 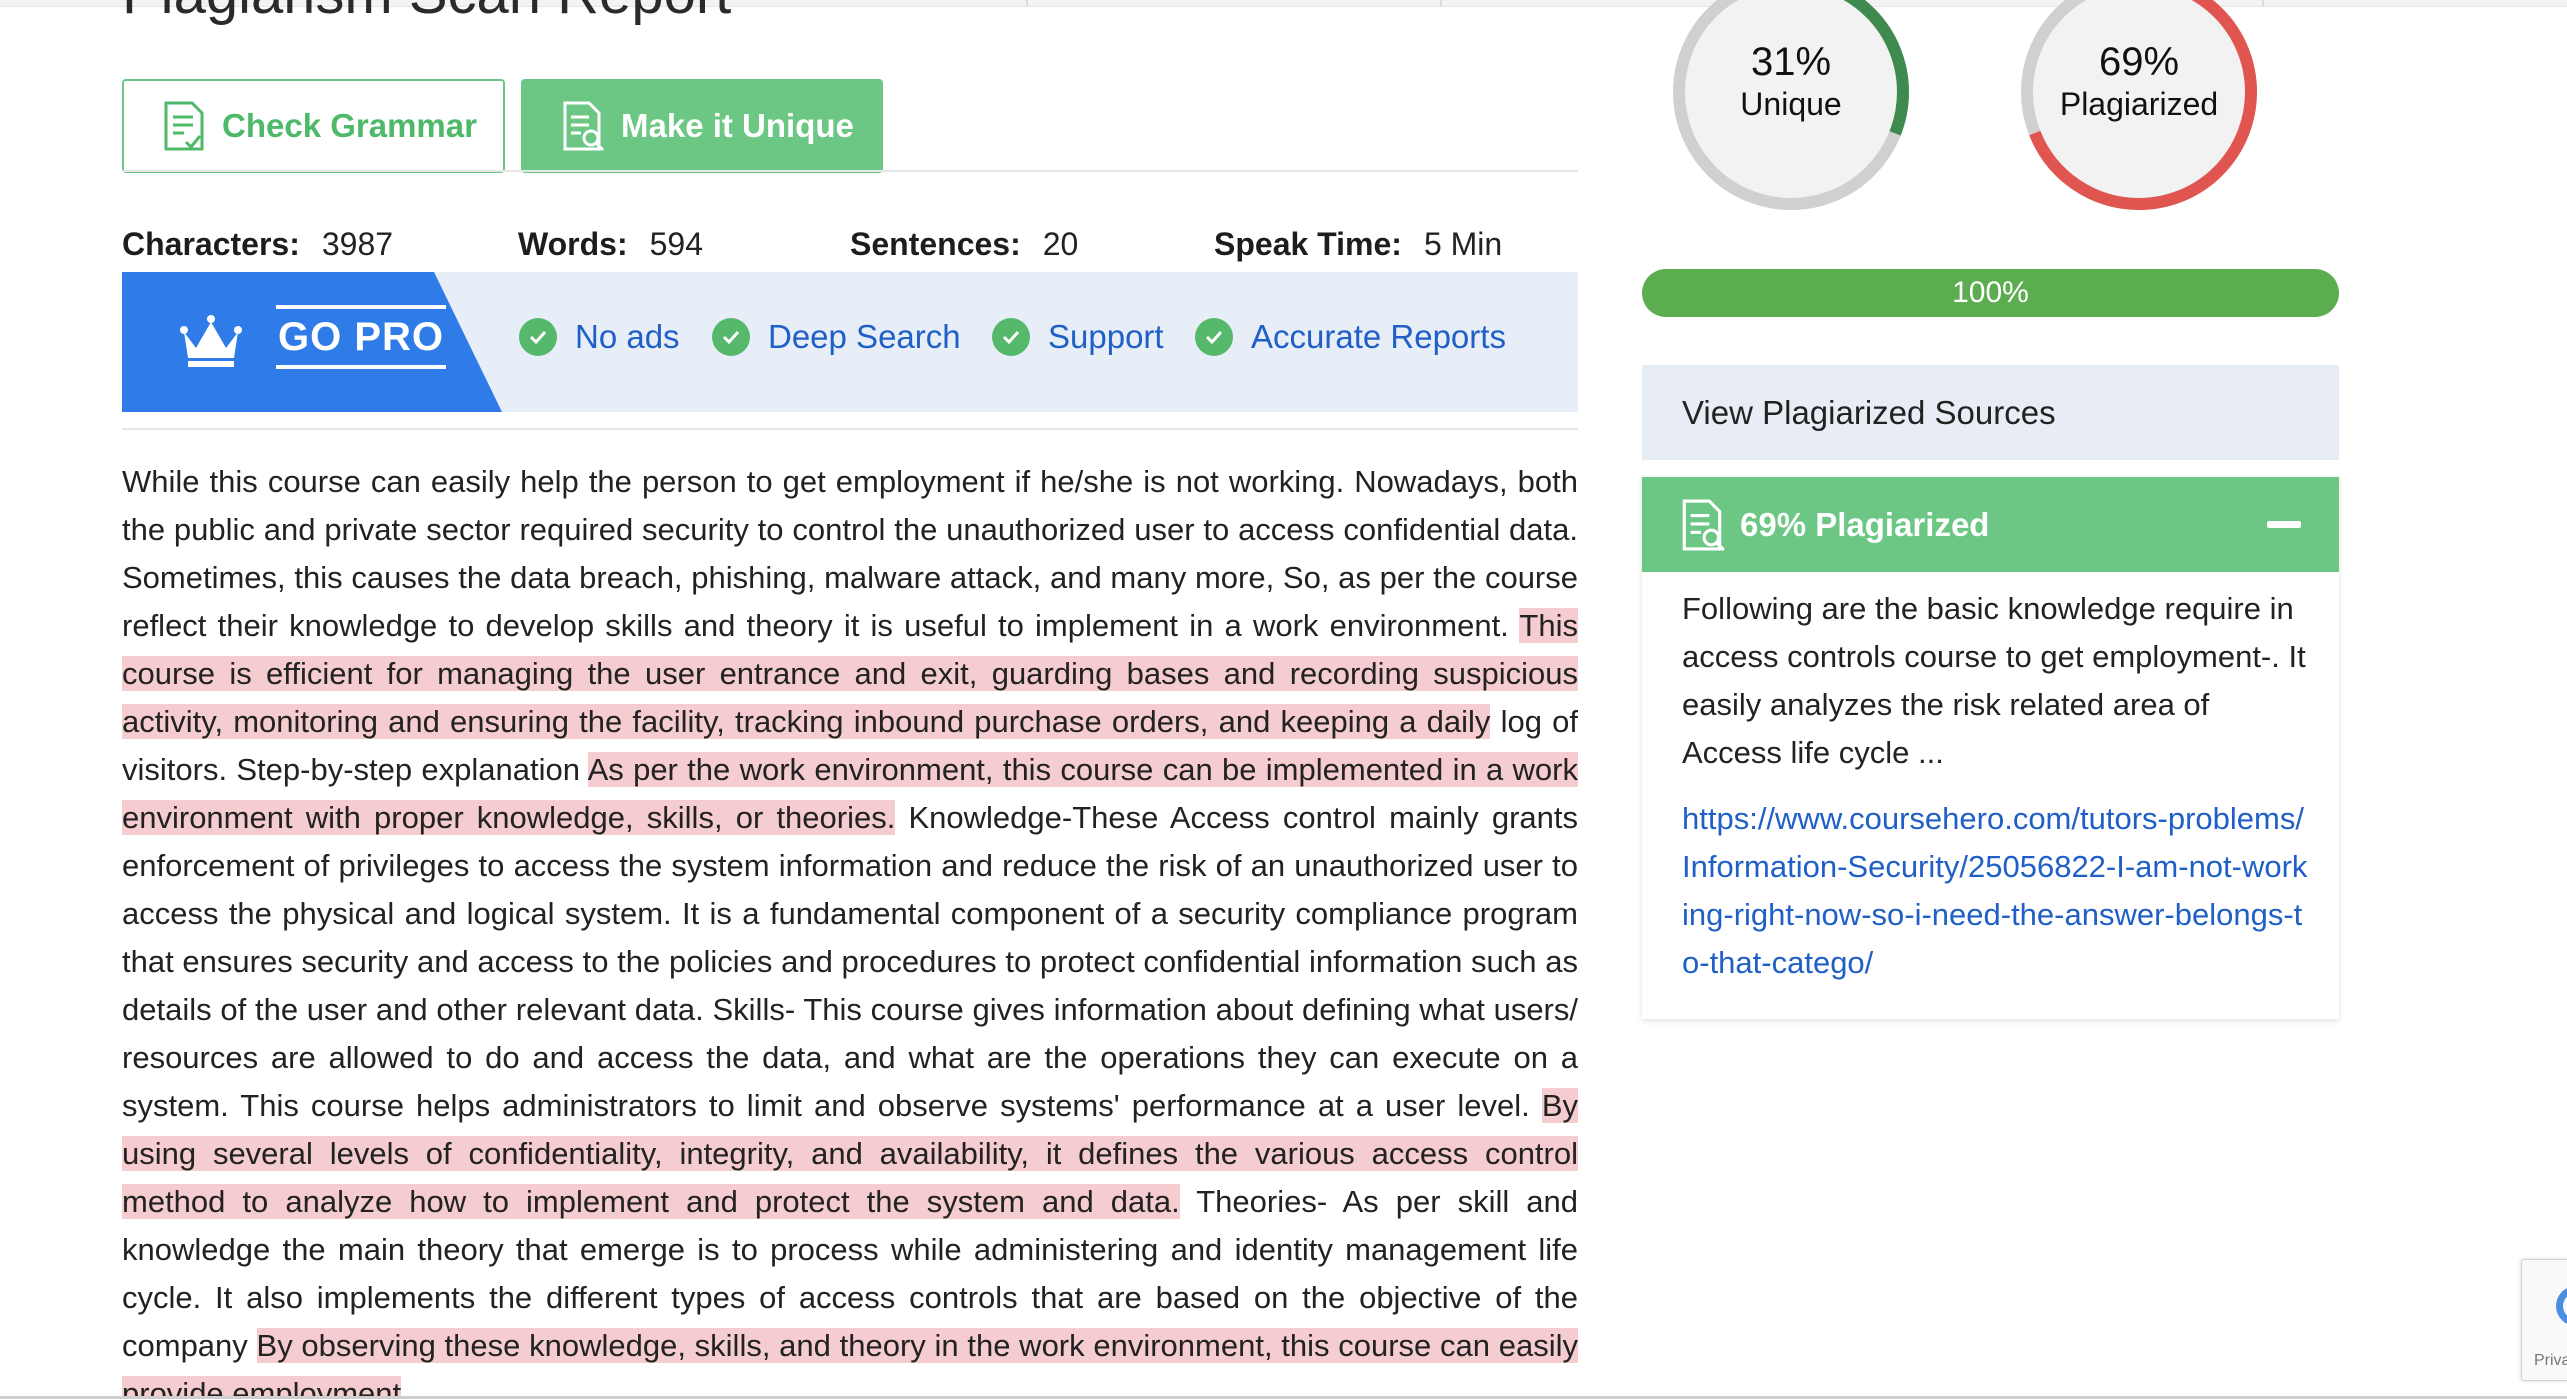 I want to click on plagiarized-donut: 69% Plagiarized, so click(x=2139, y=106).